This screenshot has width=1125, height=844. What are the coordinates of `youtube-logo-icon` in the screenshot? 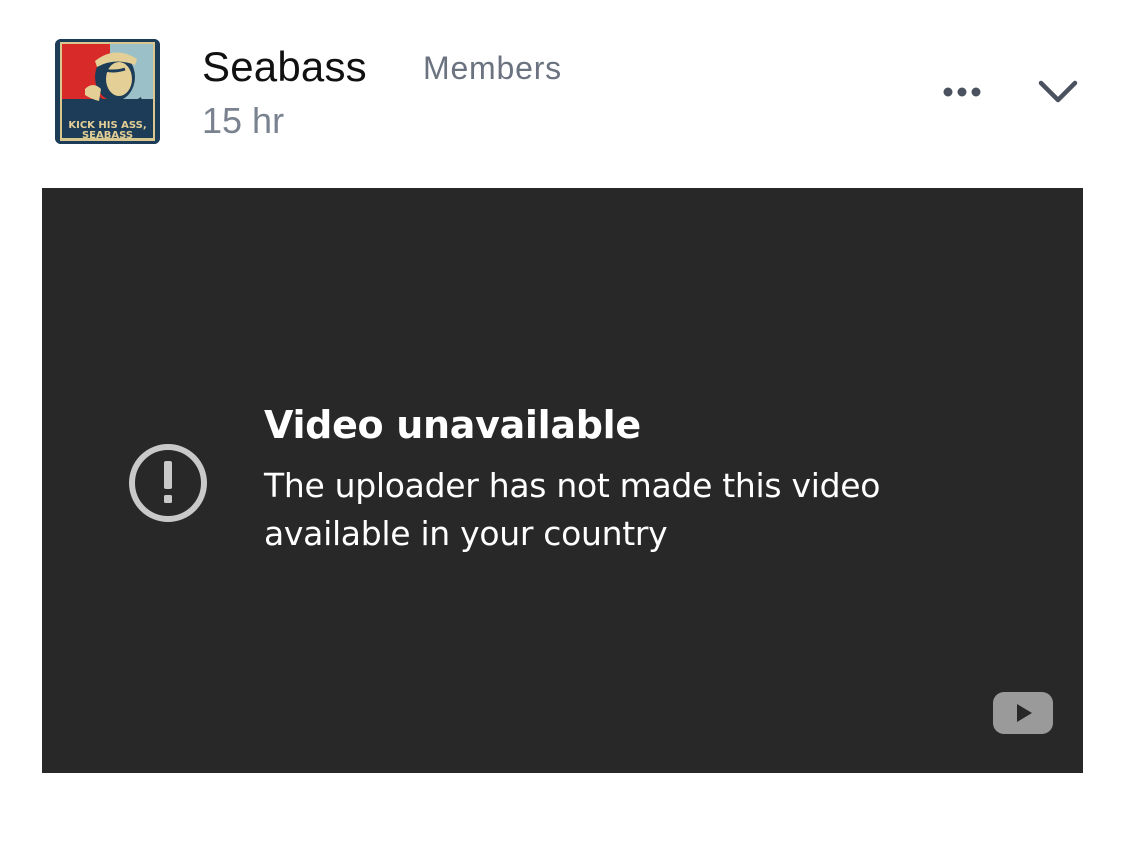 It's located at (1023, 713).